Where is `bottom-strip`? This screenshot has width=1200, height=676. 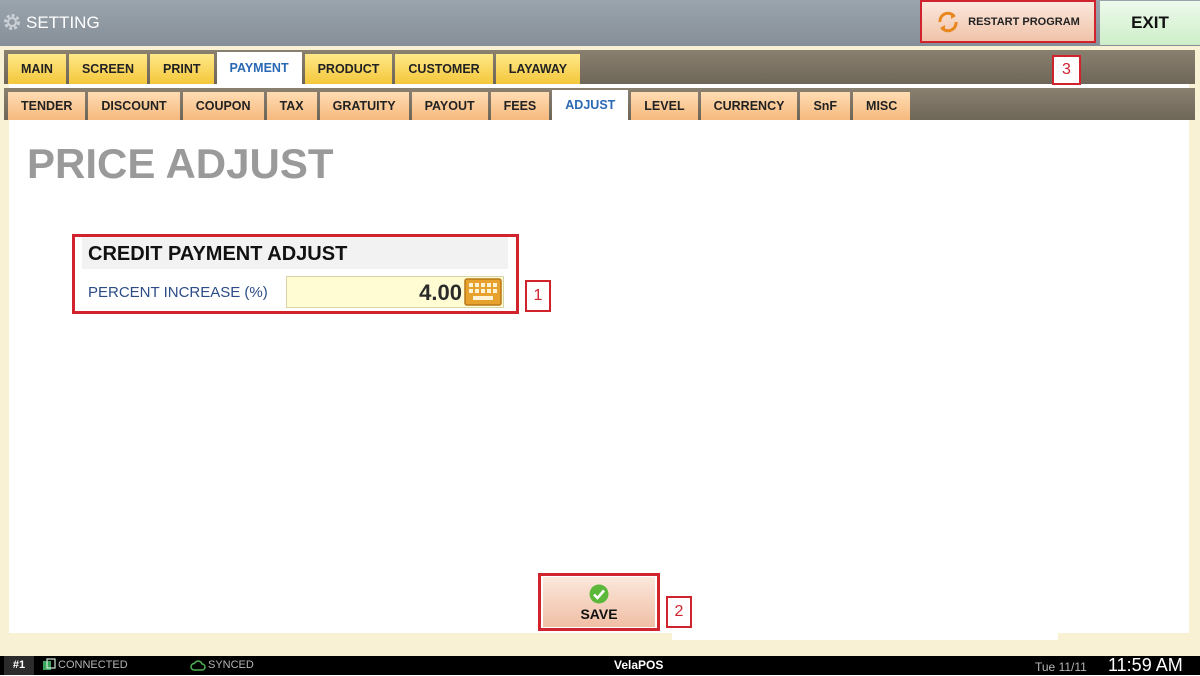 bottom-strip is located at coordinates (865, 636).